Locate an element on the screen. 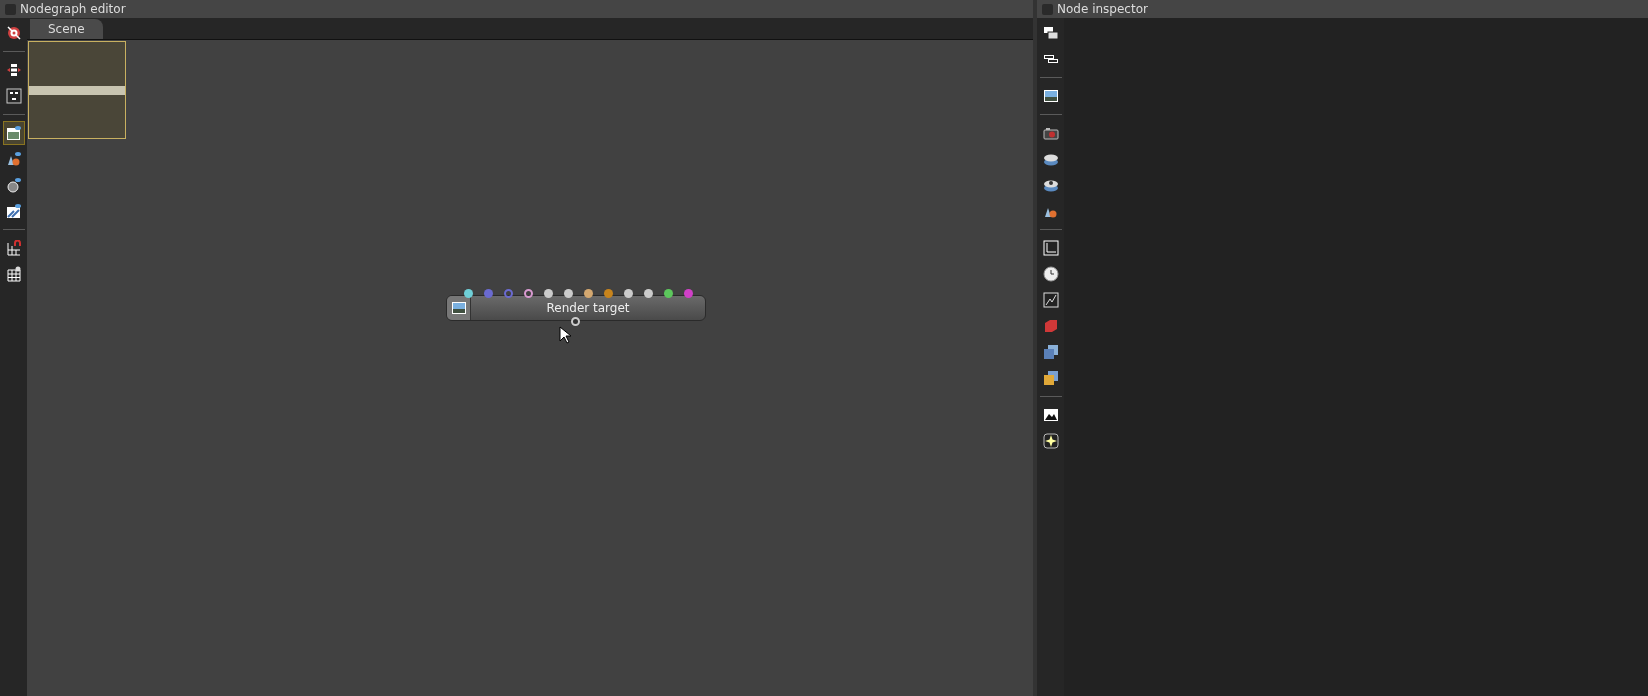 The width and height of the screenshot is (1648, 696). toolbar-button is located at coordinates (13, 133).